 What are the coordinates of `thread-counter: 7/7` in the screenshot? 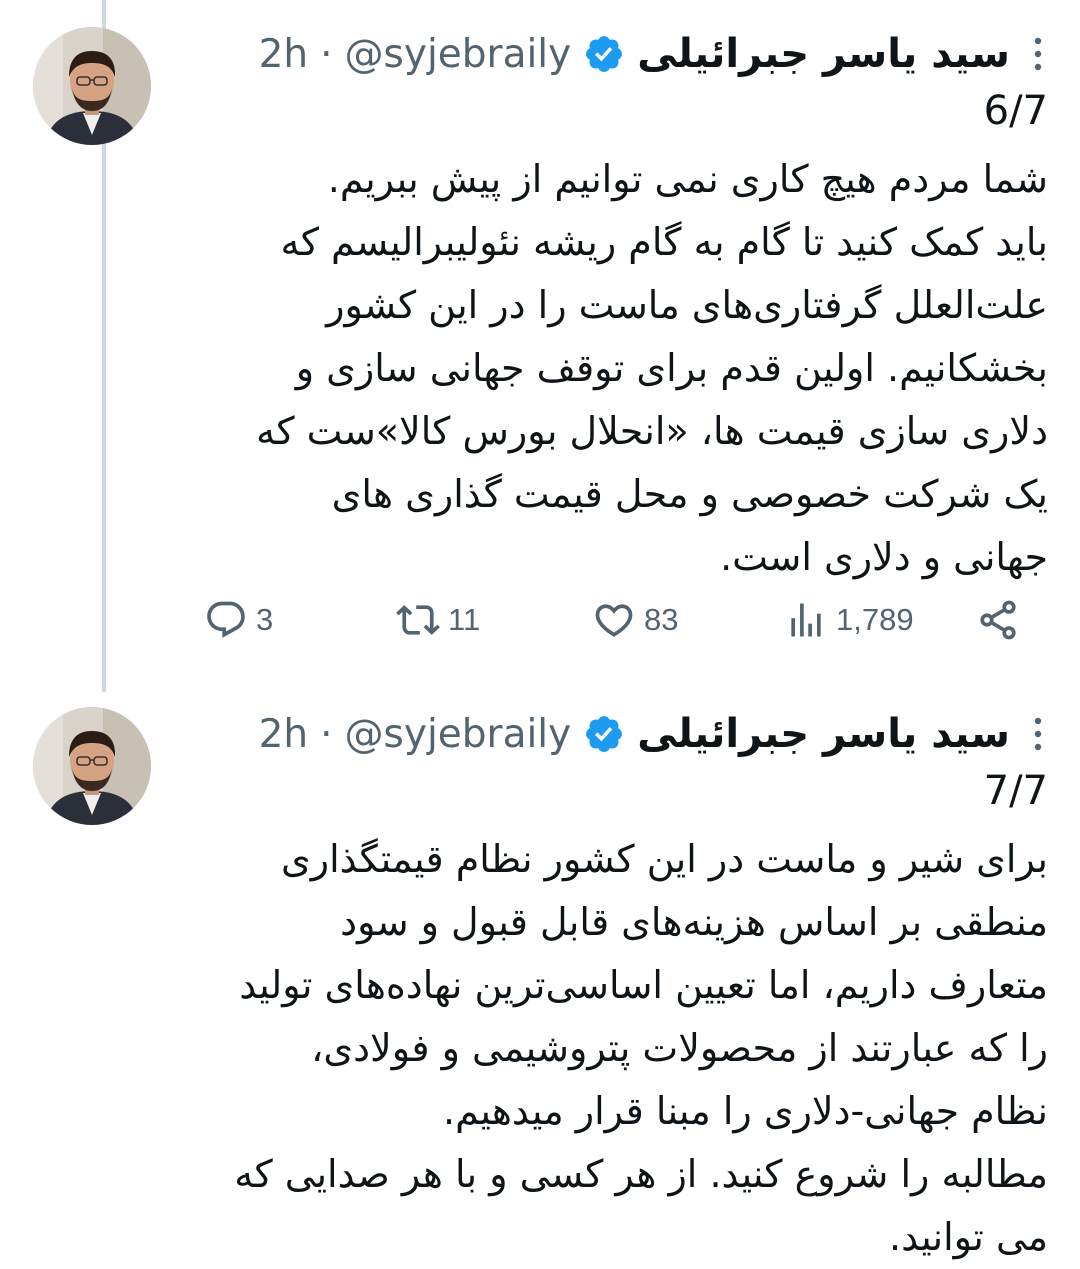 It's located at (1015, 791).